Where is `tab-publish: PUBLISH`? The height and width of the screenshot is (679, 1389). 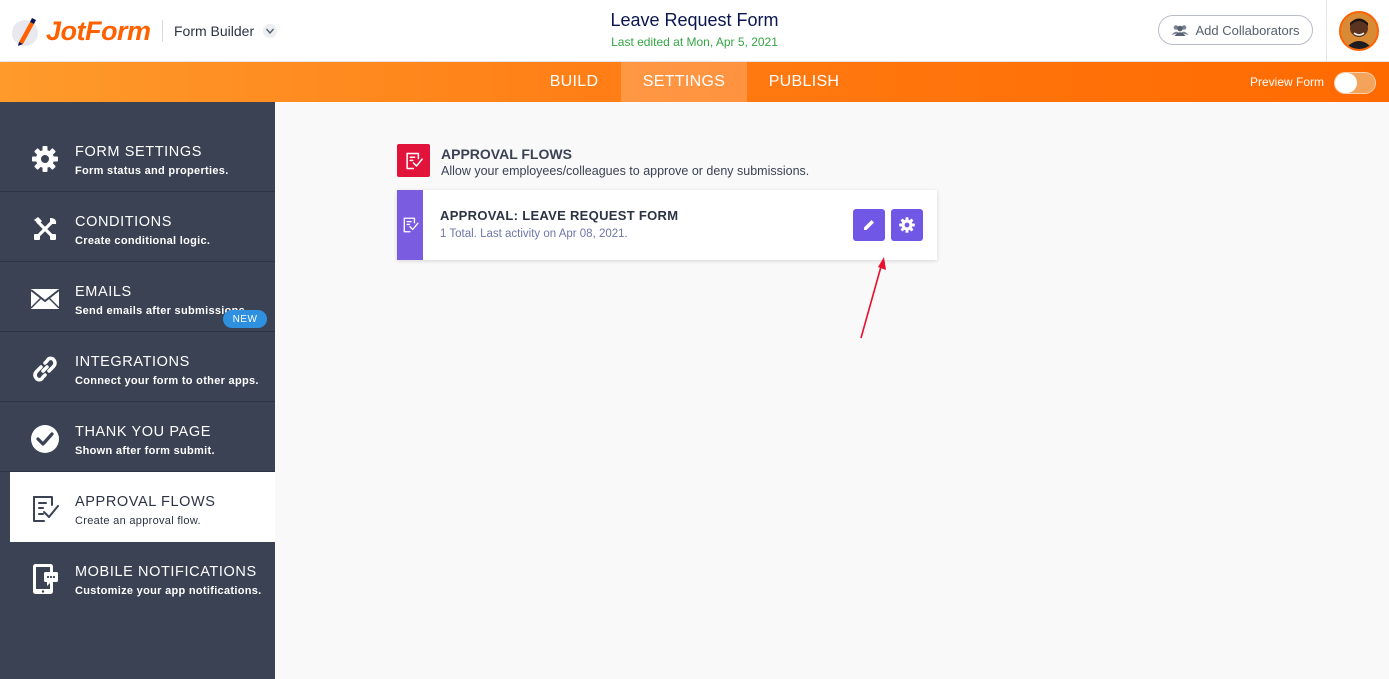
tab-publish: PUBLISH is located at coordinates (804, 82).